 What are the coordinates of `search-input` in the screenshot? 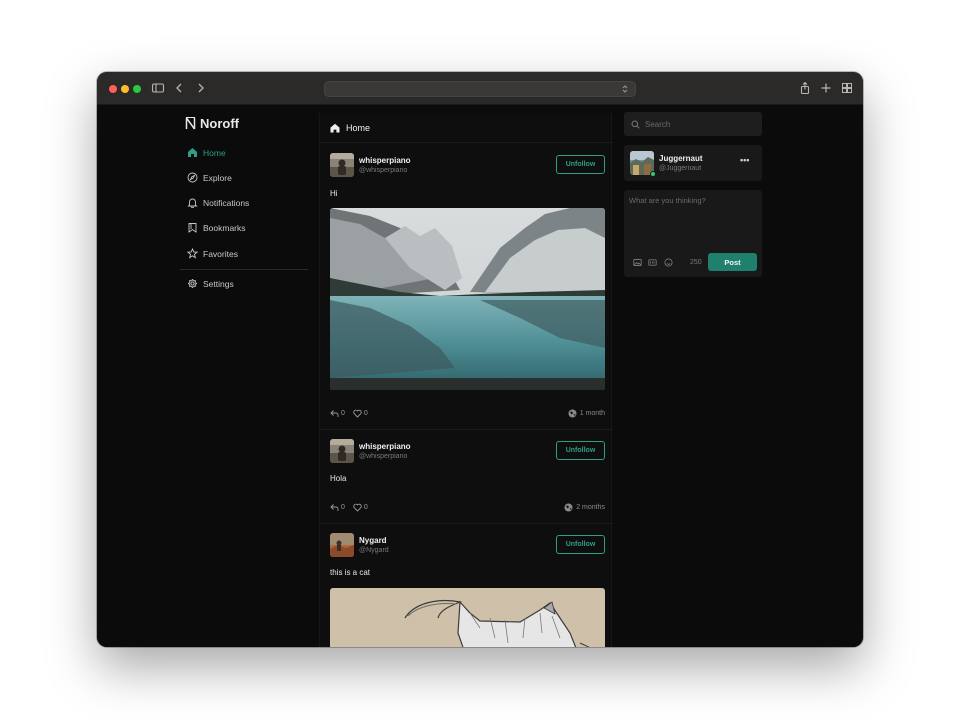 It's located at (700, 124).